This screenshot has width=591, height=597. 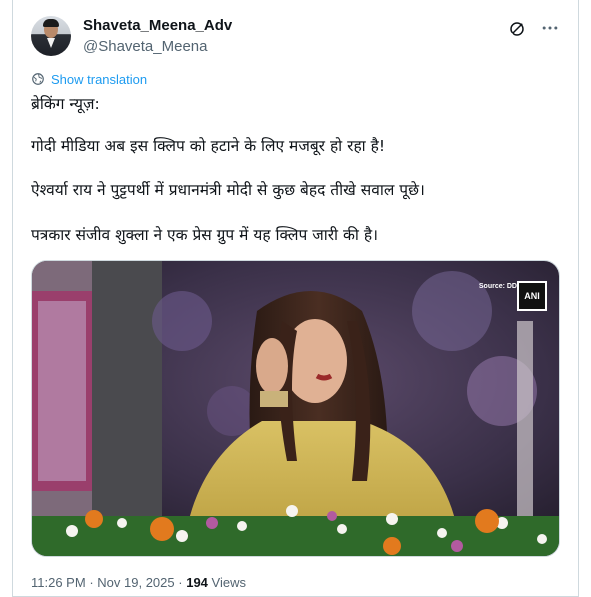 I want to click on more-icon, so click(x=550, y=28).